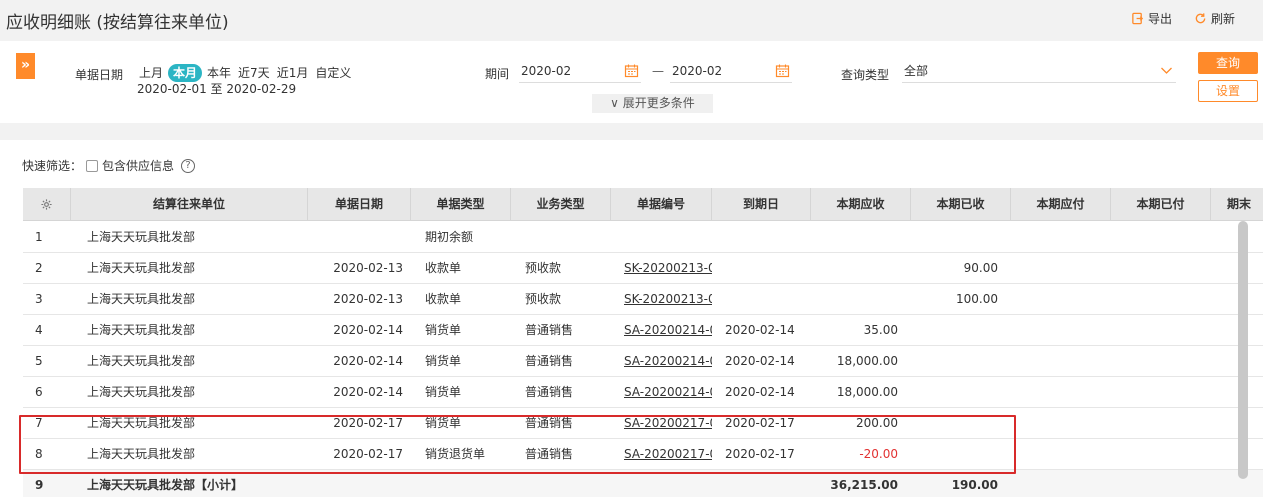  Describe the element at coordinates (39, 423) in the screenshot. I see `row-number: 7` at that location.